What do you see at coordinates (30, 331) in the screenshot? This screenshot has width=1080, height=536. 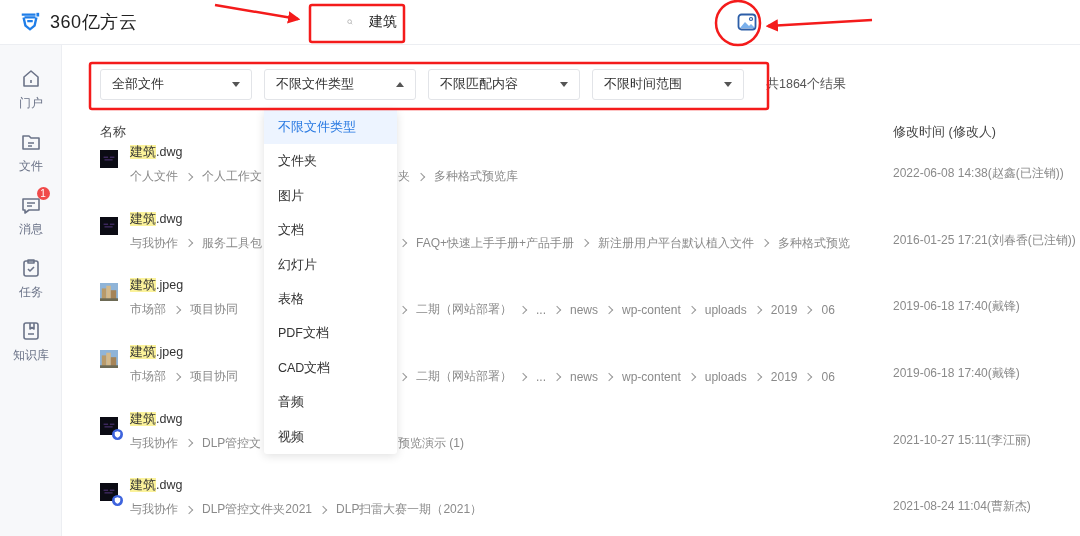 I see `book-icon` at bounding box center [30, 331].